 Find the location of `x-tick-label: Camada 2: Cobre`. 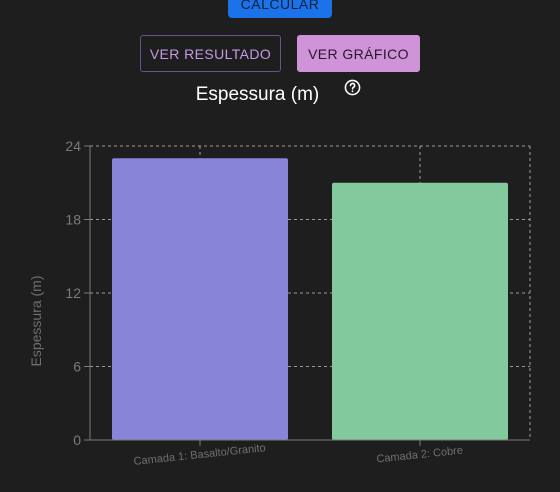

x-tick-label: Camada 2: Cobre is located at coordinates (420, 455).